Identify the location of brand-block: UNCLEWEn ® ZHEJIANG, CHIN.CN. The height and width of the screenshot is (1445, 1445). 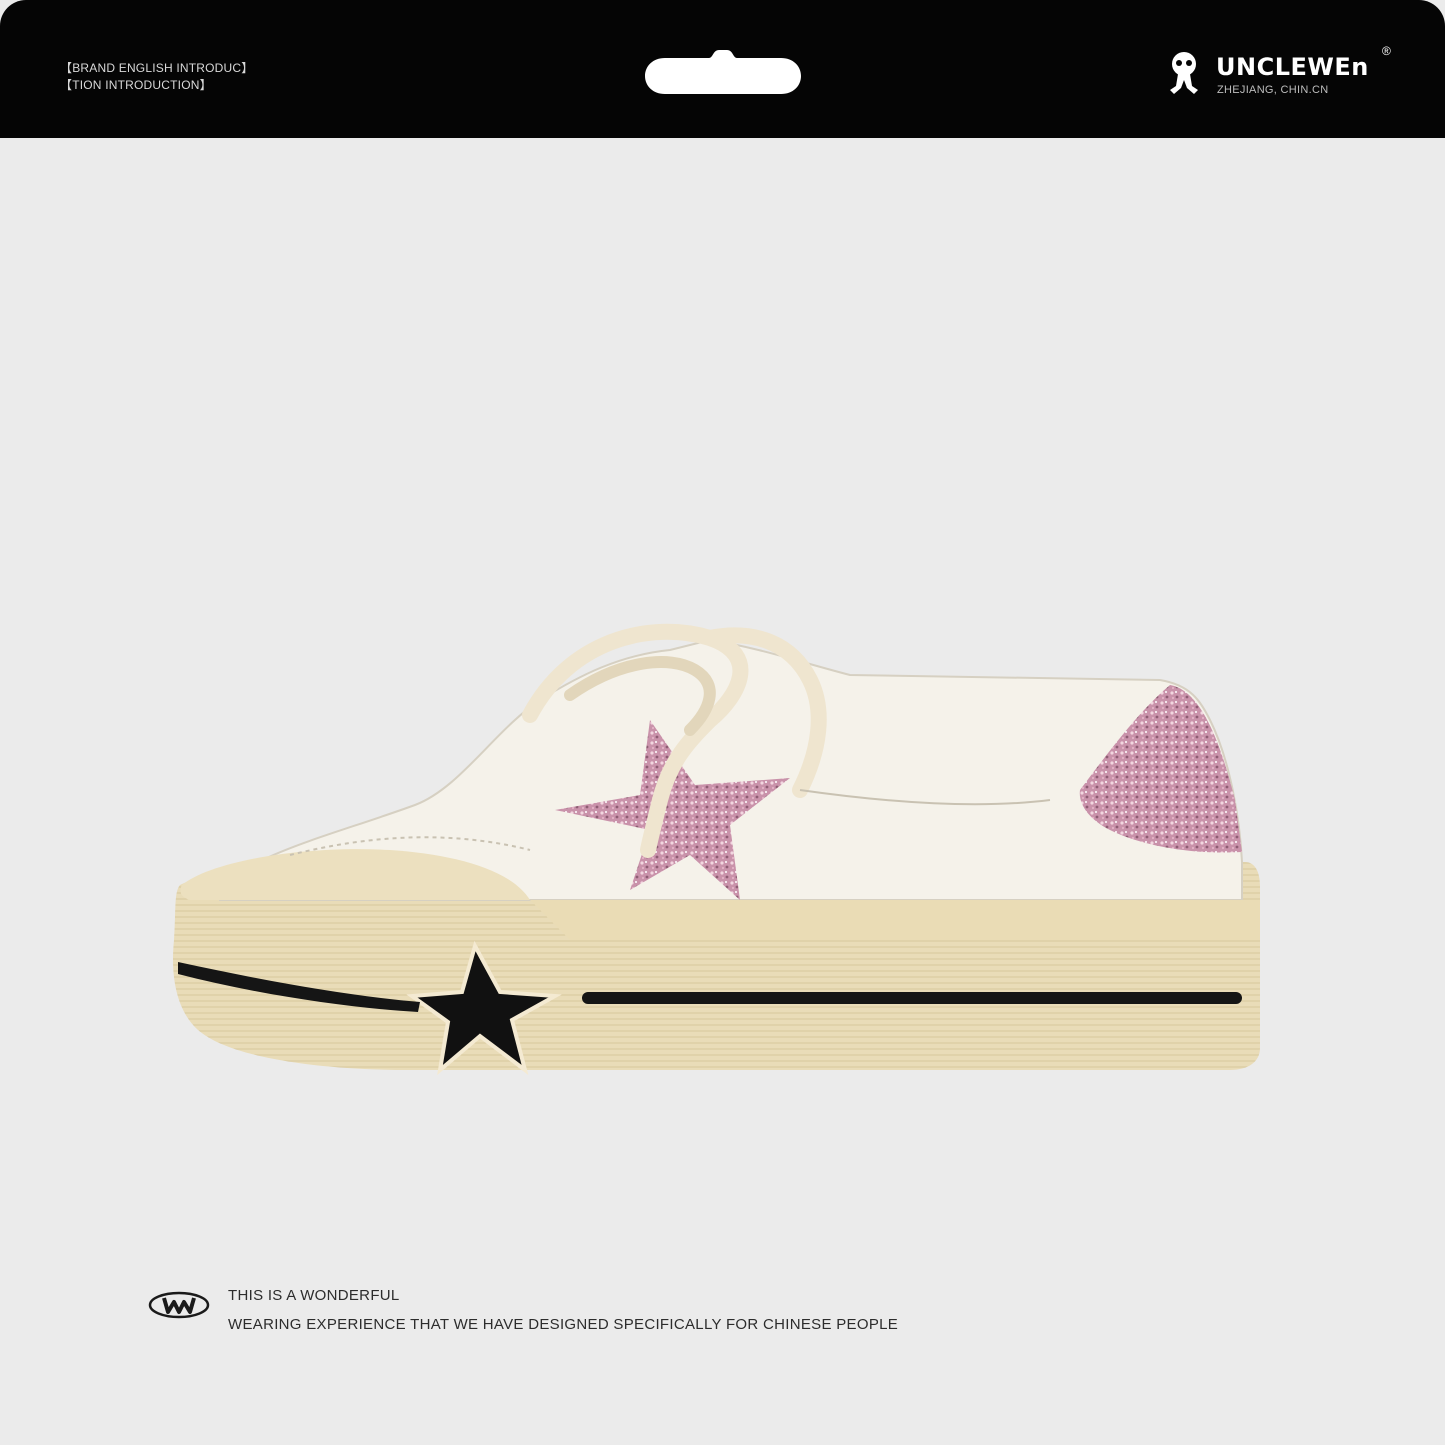
(1281, 73).